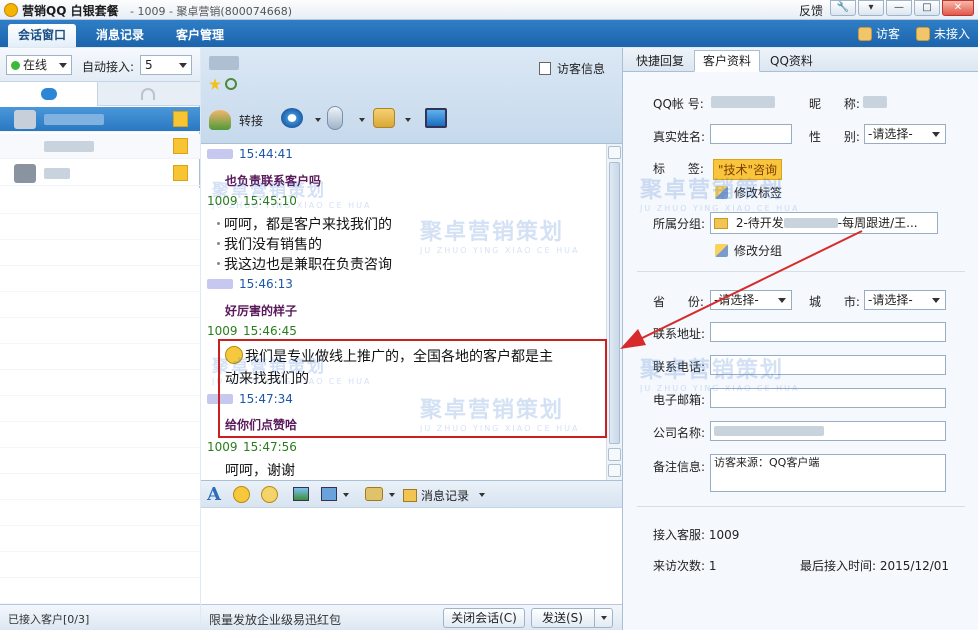  I want to click on folder-transfer-icon, so click(384, 118).